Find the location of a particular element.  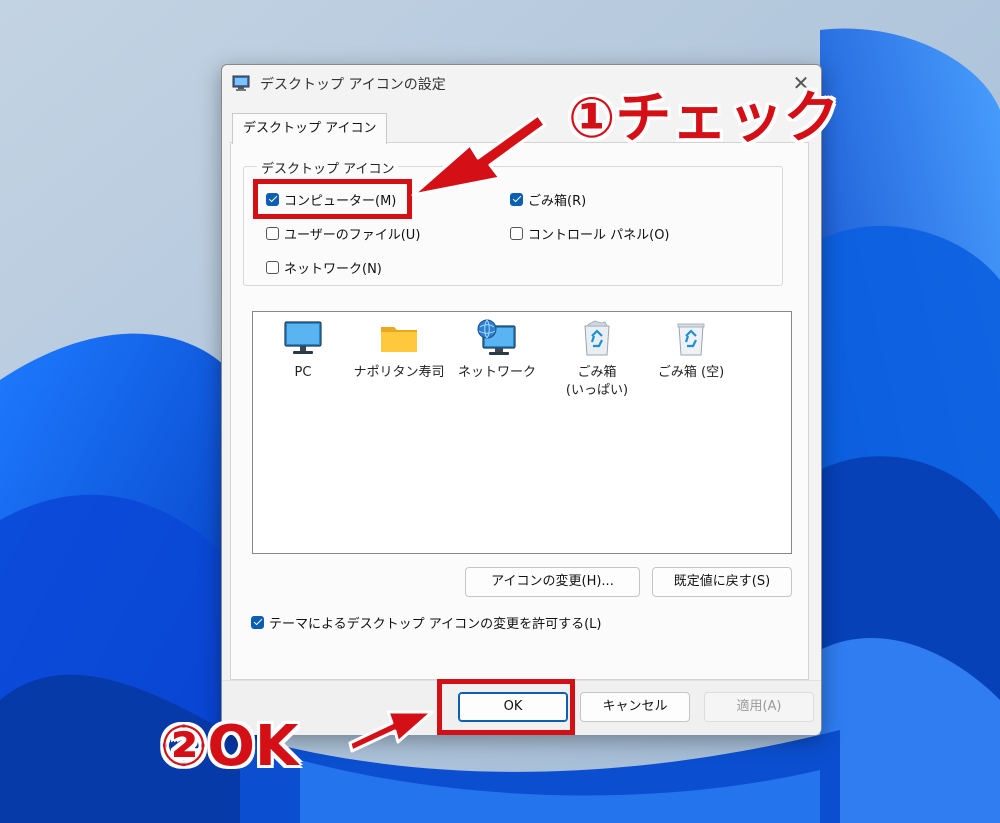

checkbox-label: ユーザーのファイル(U) is located at coordinates (352, 235).